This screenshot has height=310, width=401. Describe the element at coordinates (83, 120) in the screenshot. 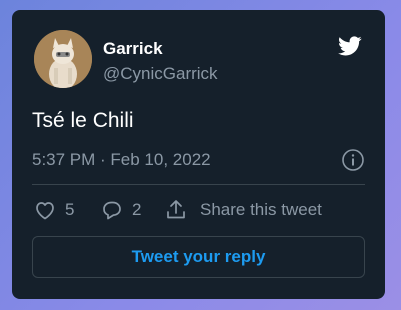

I see `tweet-text: Tsé le Chili` at that location.